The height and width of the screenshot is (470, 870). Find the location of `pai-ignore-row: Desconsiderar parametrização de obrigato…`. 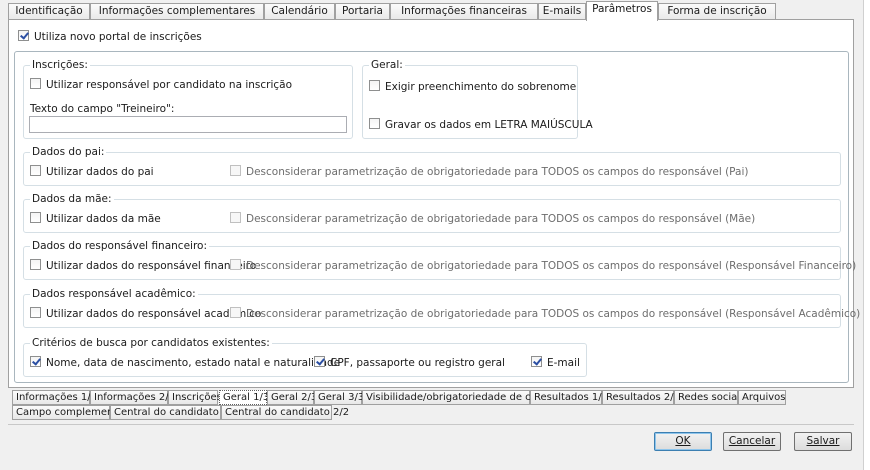

pai-ignore-row: Desconsiderar parametrização de obrigato… is located at coordinates (489, 171).